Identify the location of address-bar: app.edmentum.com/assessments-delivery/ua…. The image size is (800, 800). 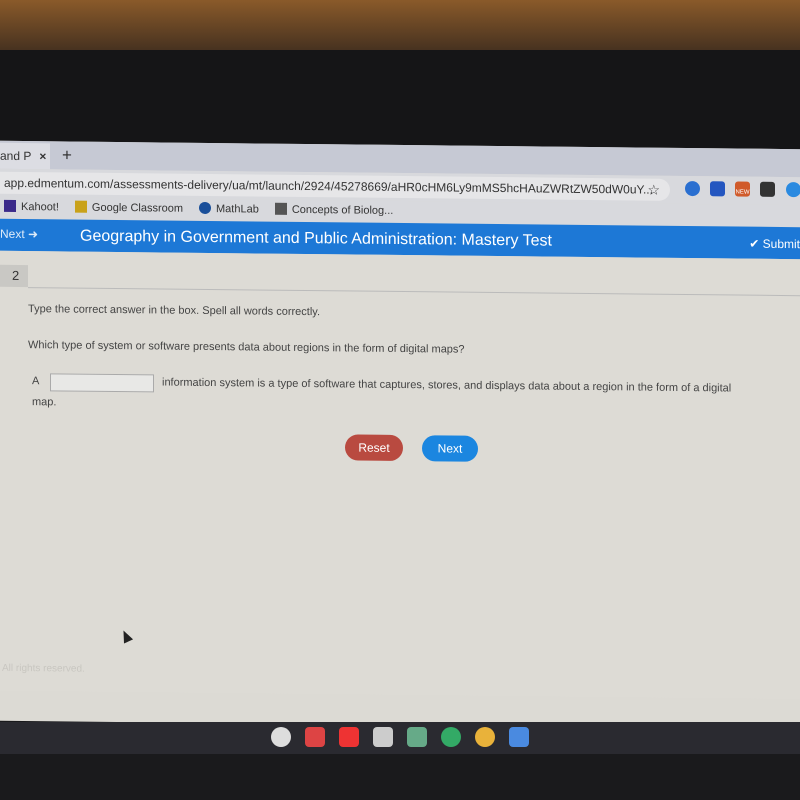
(335, 186).